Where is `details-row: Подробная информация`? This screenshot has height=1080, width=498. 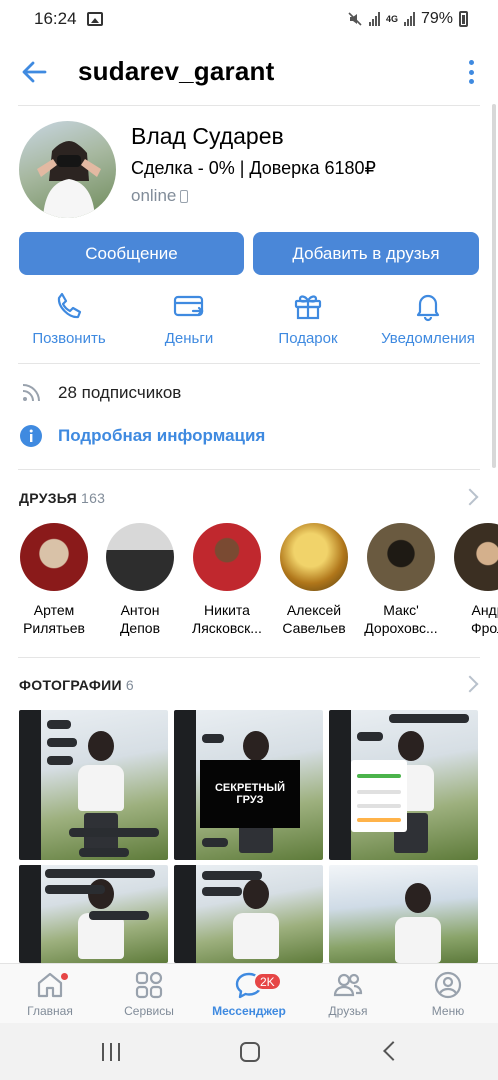
details-row: Подробная информация is located at coordinates (142, 436).